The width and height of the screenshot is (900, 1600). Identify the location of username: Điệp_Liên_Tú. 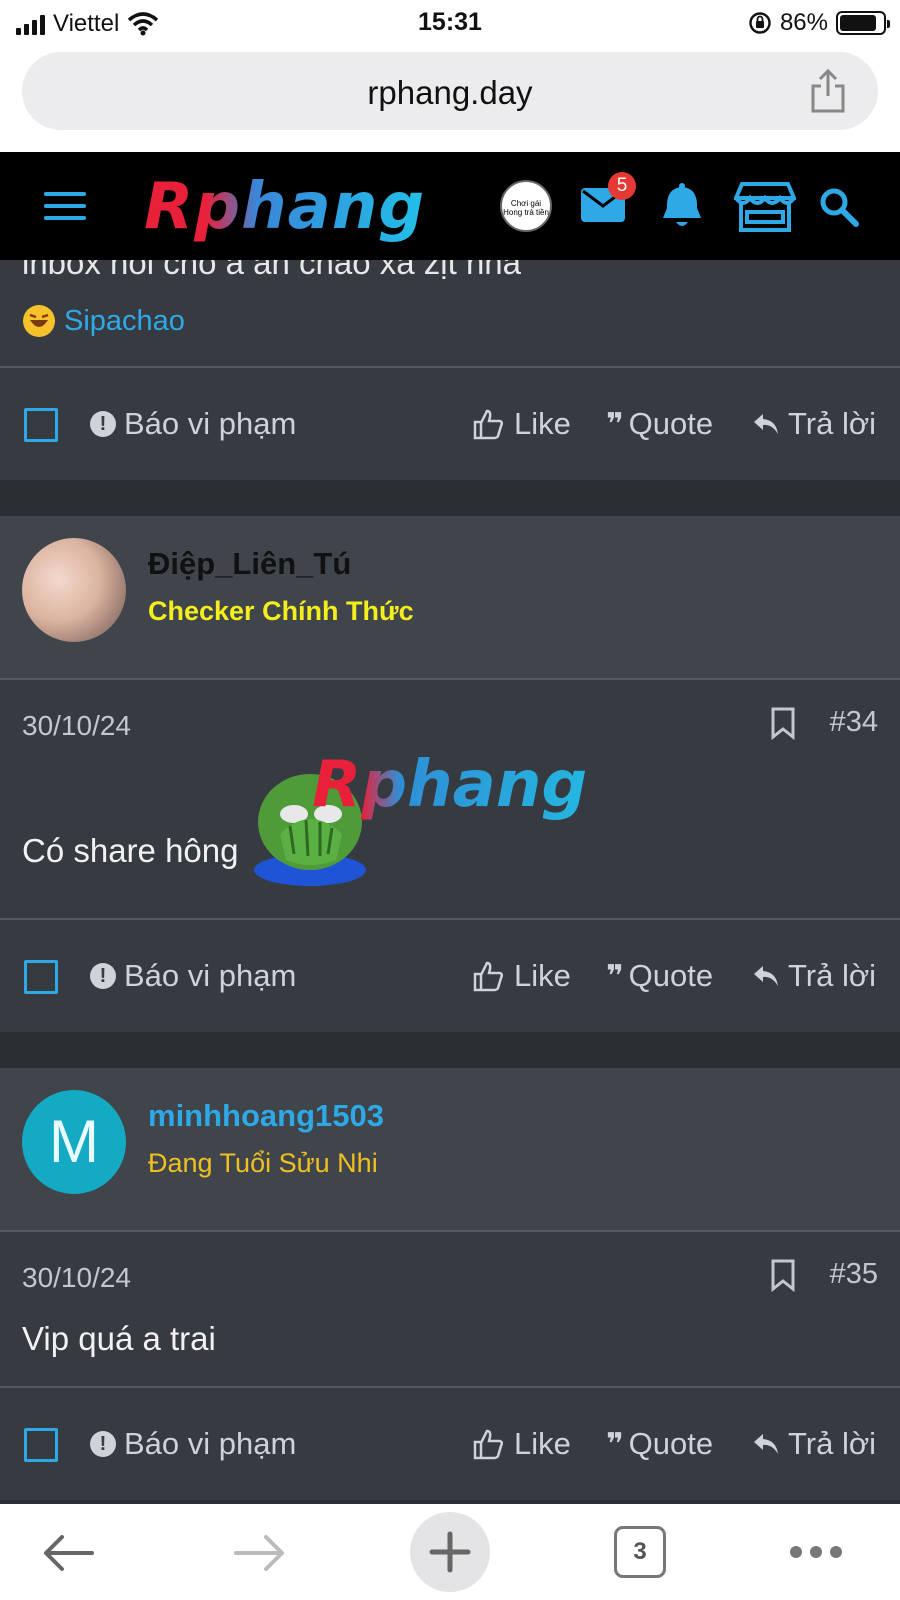
(249, 564).